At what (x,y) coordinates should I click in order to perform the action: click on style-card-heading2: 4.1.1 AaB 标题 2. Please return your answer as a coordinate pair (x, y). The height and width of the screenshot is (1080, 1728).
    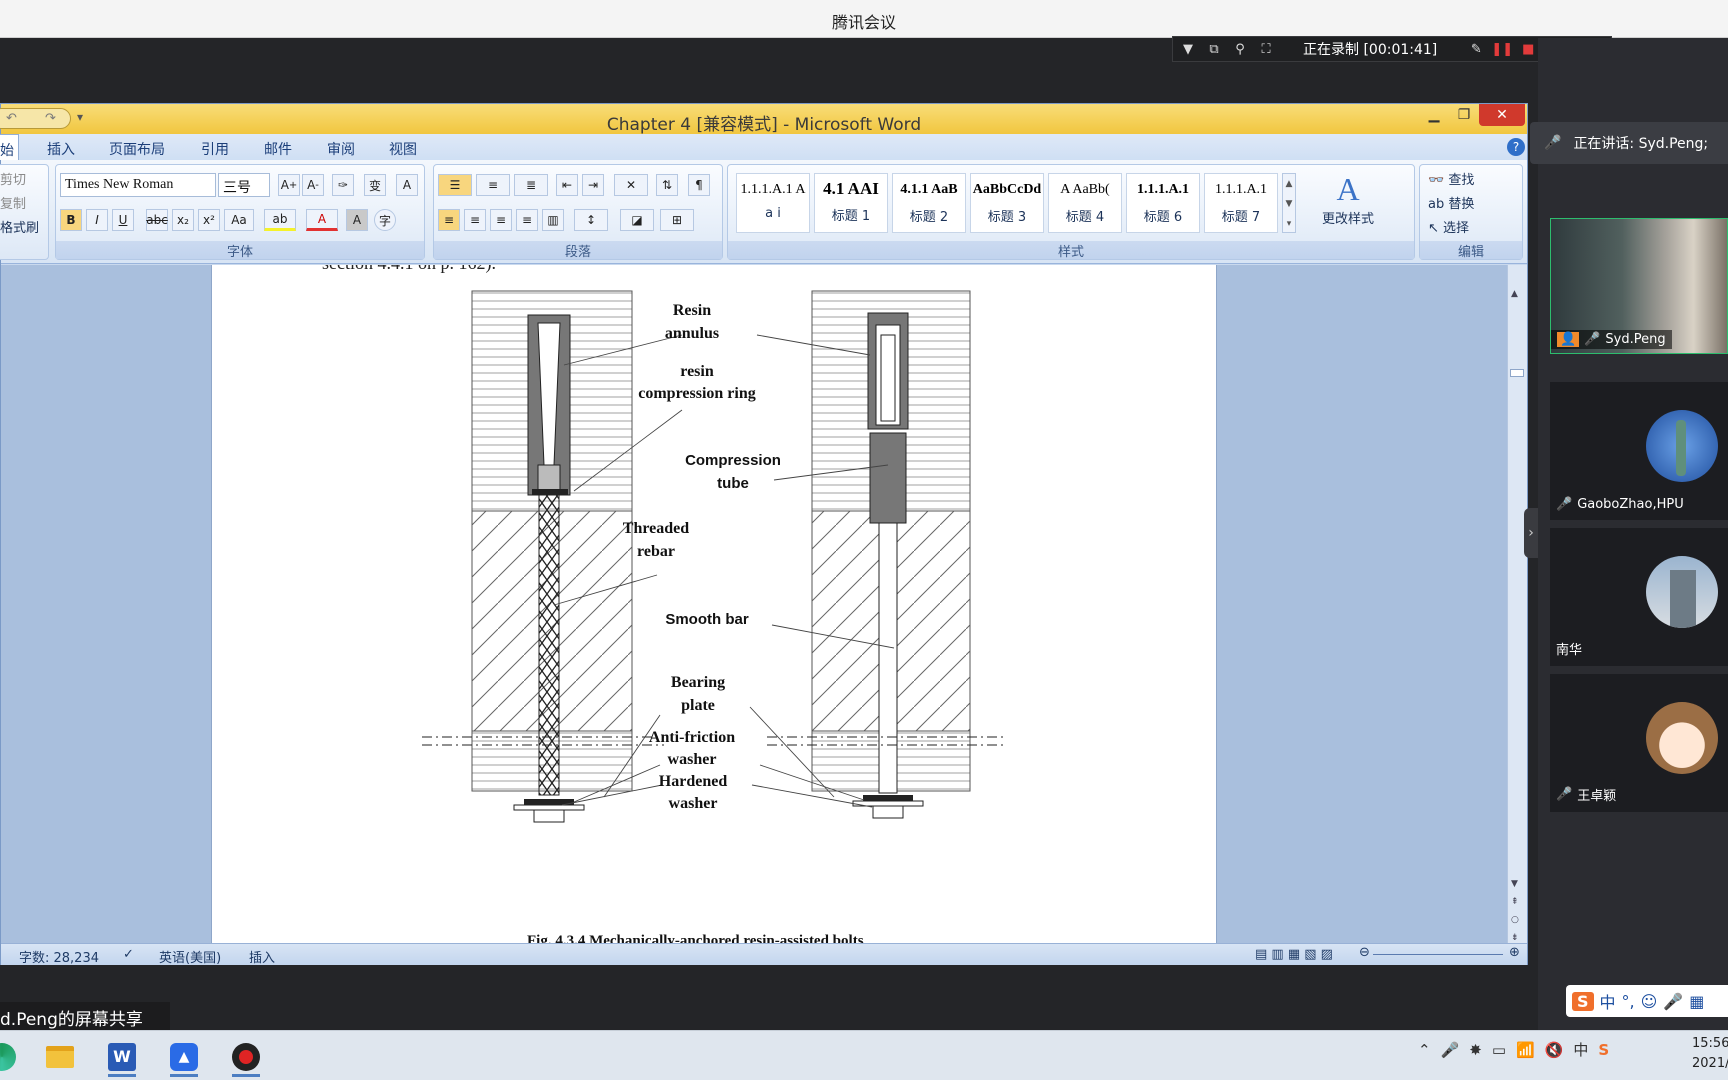
    Looking at the image, I should click on (929, 203).